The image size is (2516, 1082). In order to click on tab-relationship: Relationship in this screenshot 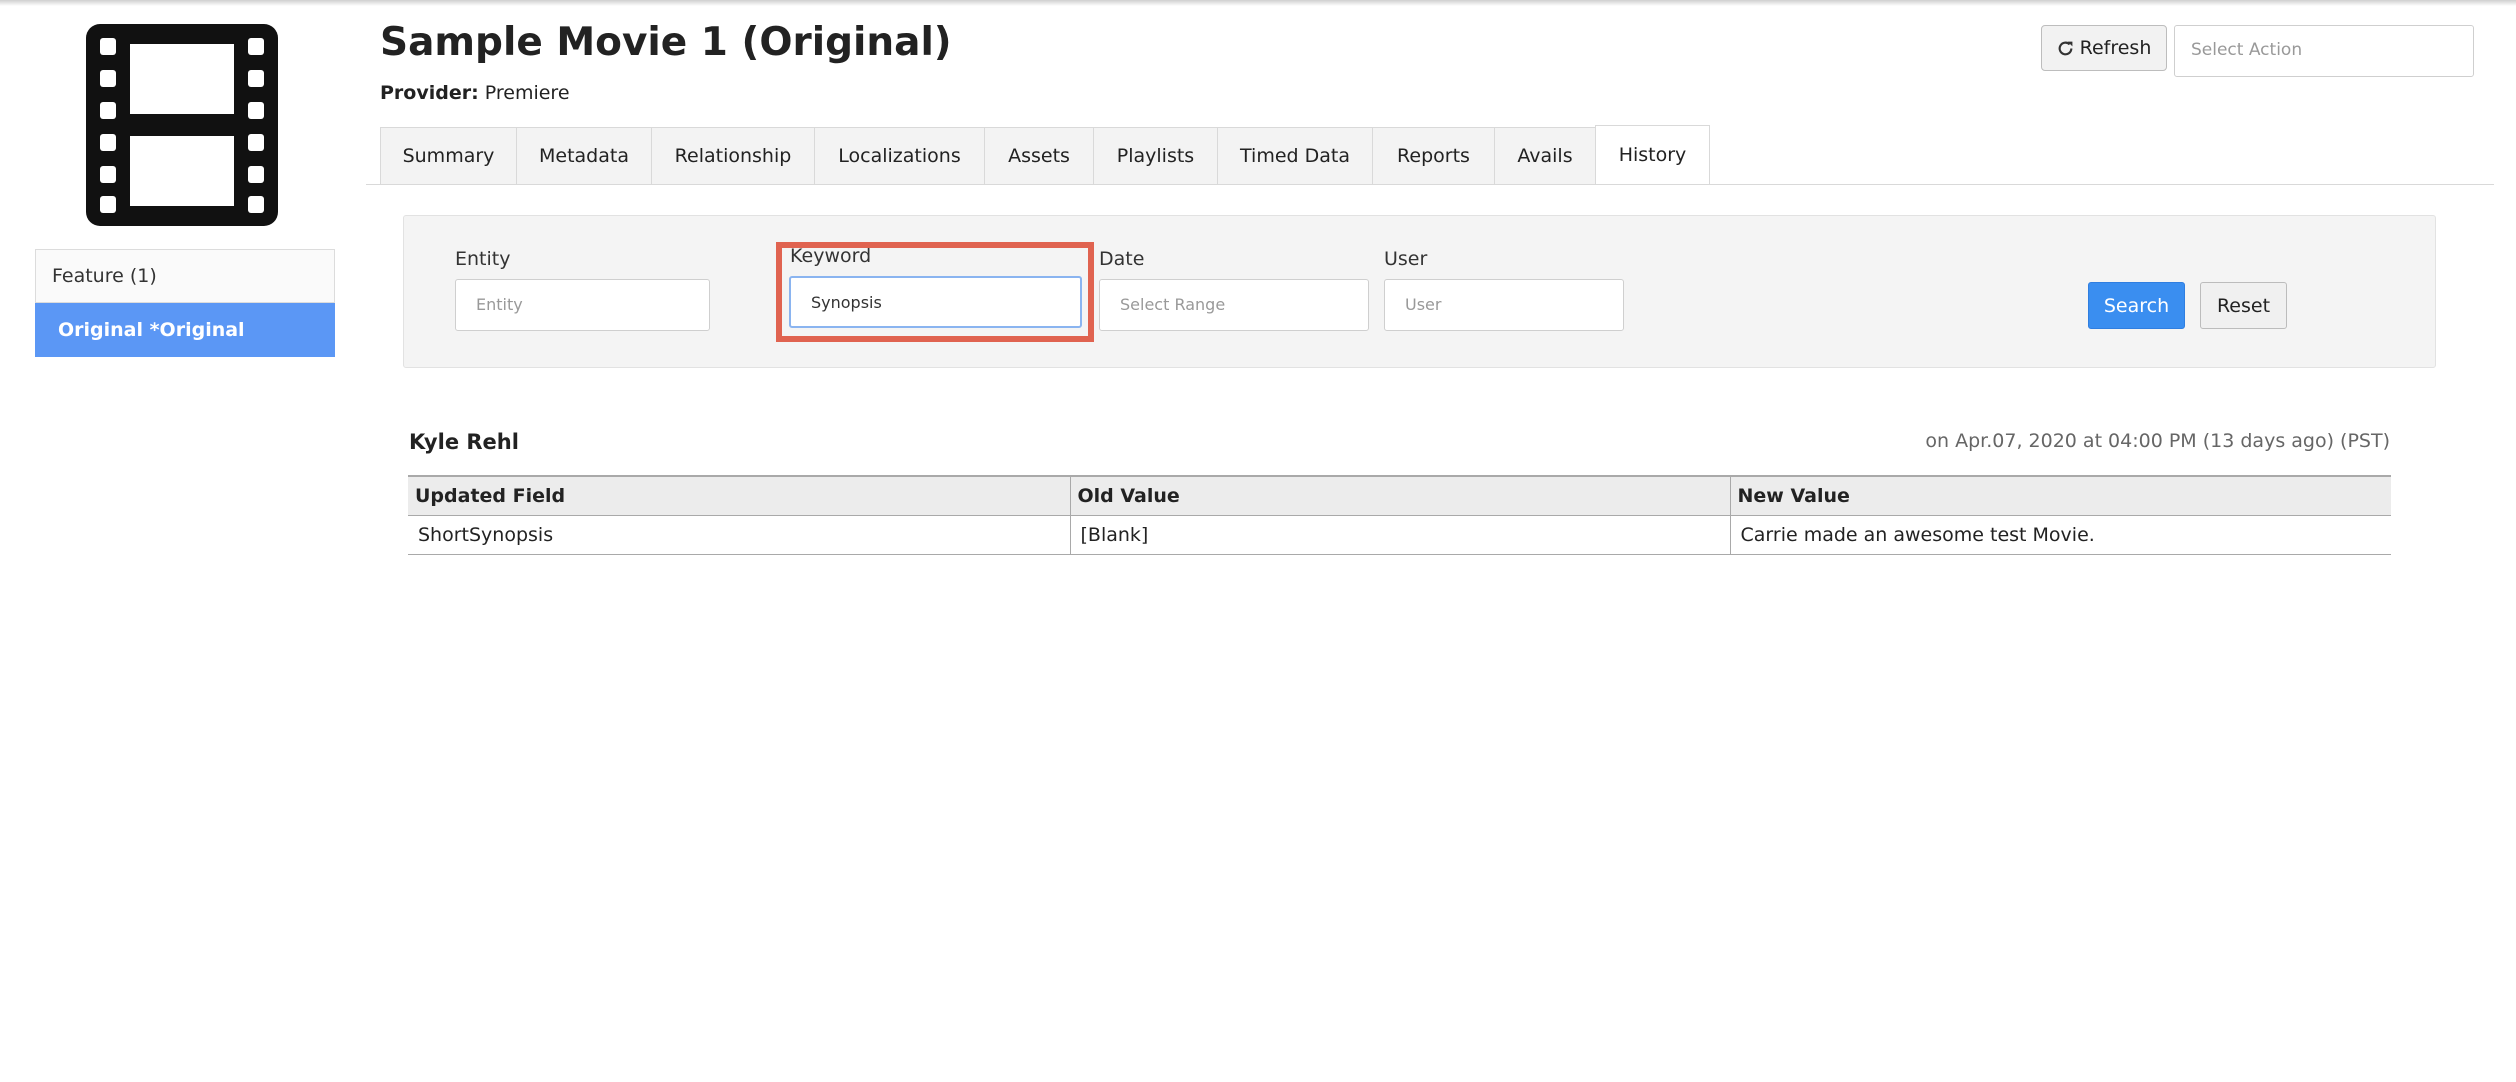, I will do `click(732, 156)`.